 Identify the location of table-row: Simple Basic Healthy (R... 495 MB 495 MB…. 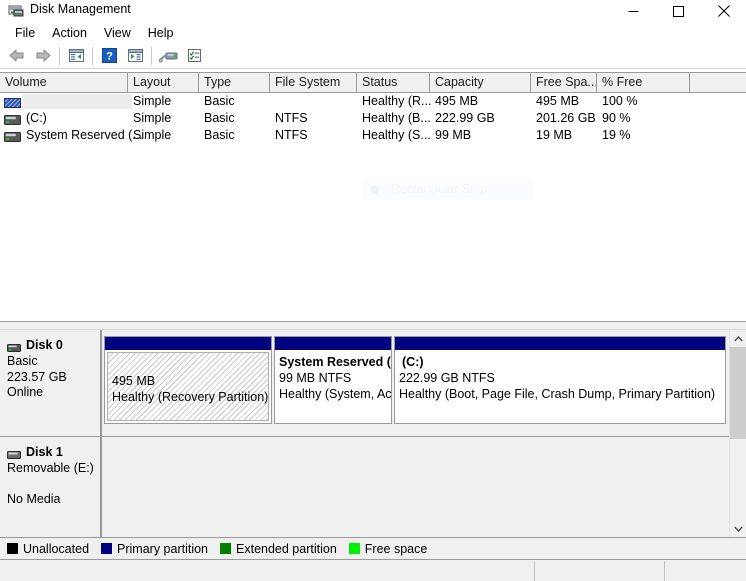
(373, 101).